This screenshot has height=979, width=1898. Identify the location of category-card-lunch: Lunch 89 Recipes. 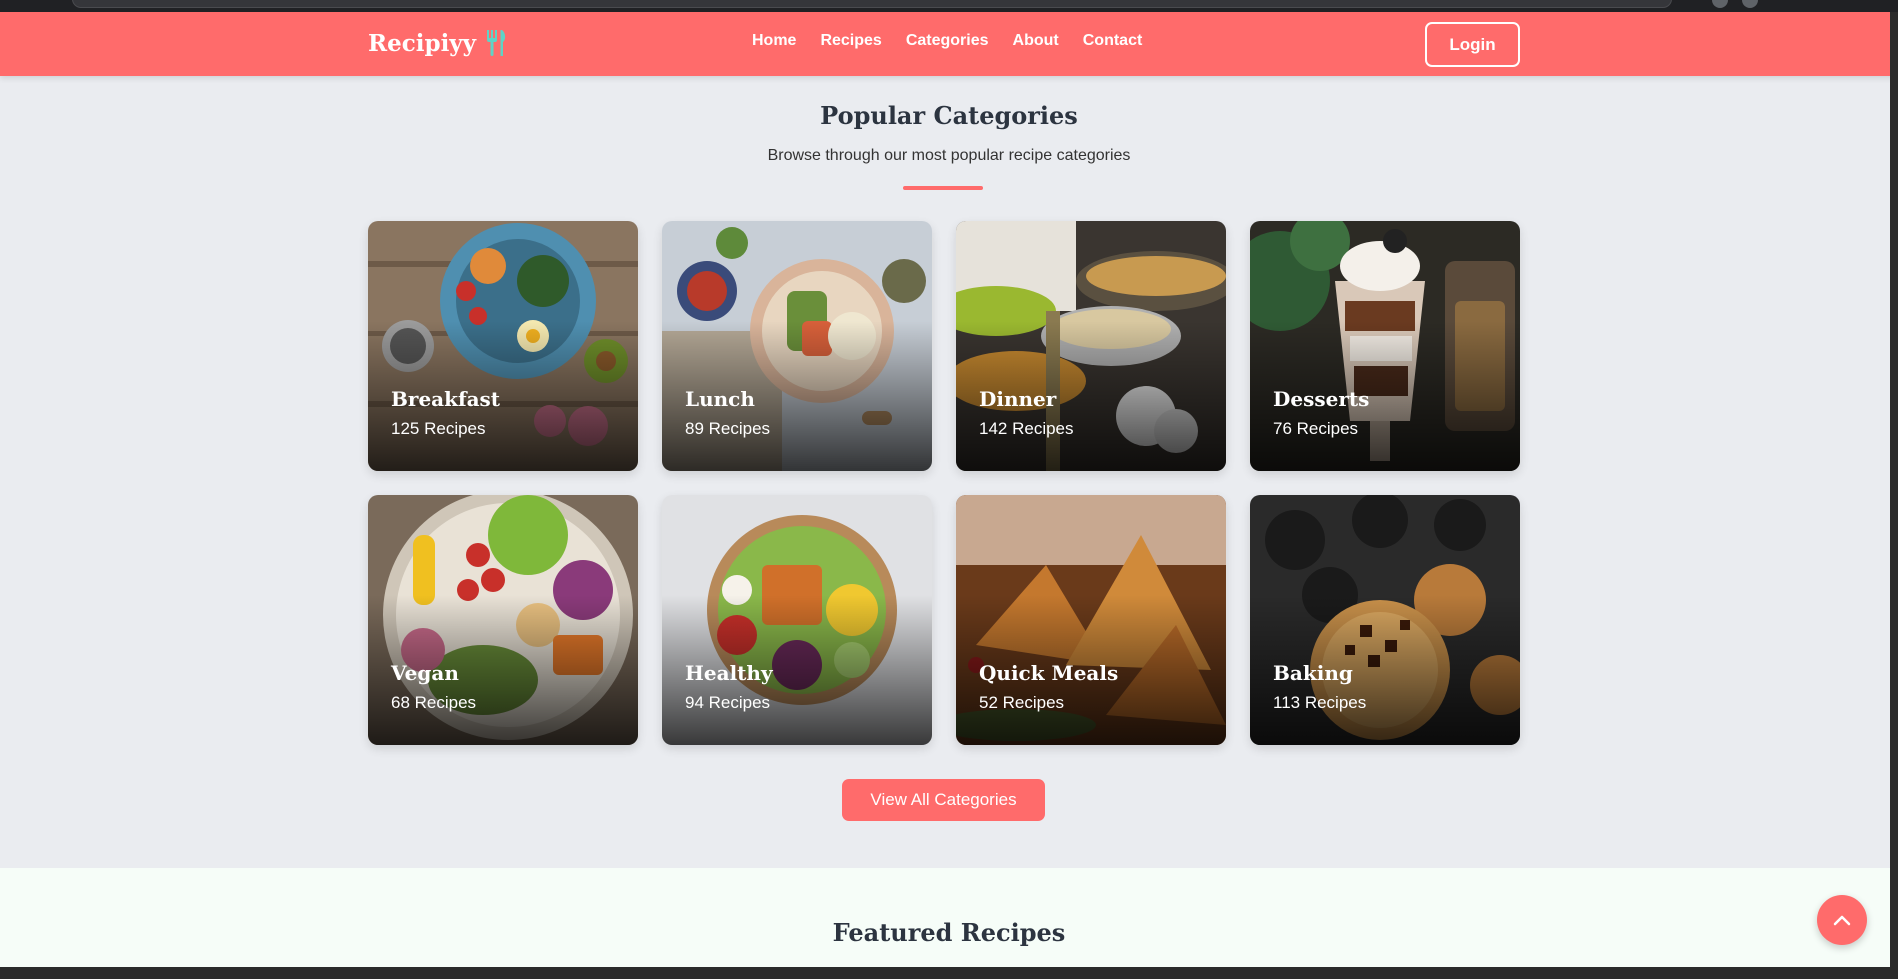
(797, 346).